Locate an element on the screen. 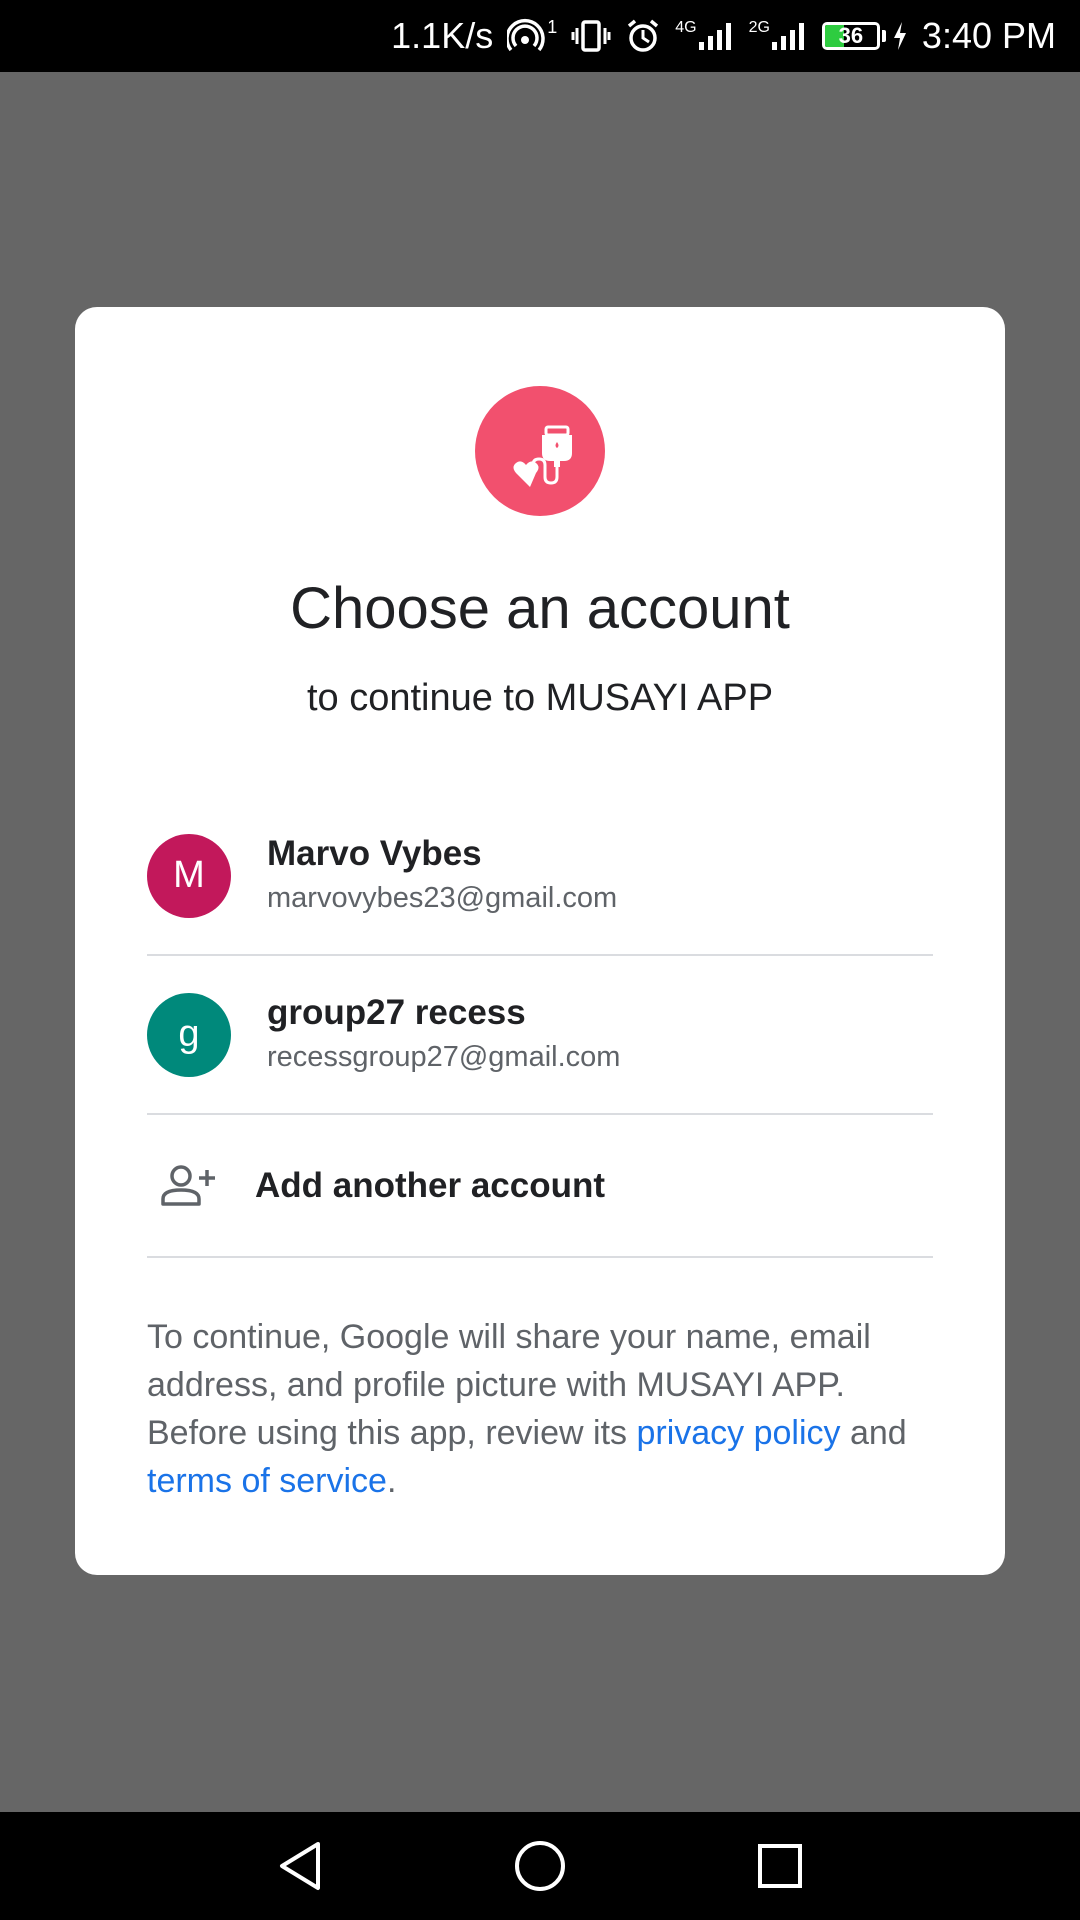  hotspot-badge: 1 is located at coordinates (552, 26).